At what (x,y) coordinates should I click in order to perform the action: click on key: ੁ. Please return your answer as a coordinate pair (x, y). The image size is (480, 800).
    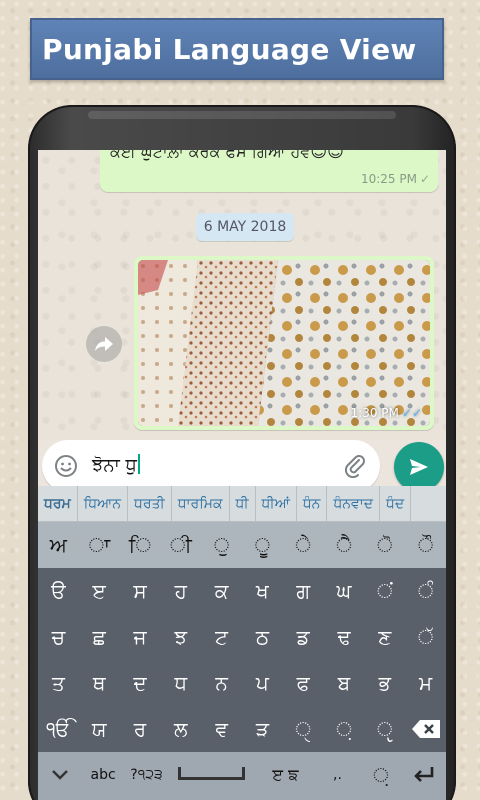
    Looking at the image, I should click on (221, 545).